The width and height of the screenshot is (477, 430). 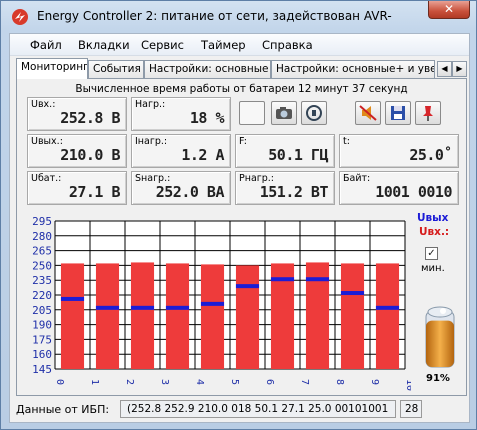 What do you see at coordinates (285, 188) in the screenshot?
I see `active-power-cell: Рнагр.: 151.2 ВТ` at bounding box center [285, 188].